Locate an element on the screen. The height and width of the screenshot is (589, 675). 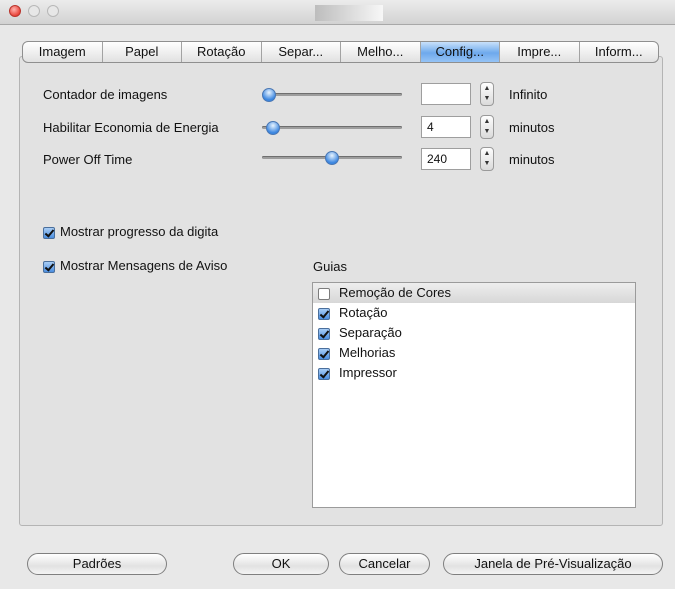
tab-imagem: Imagem is located at coordinates (63, 52).